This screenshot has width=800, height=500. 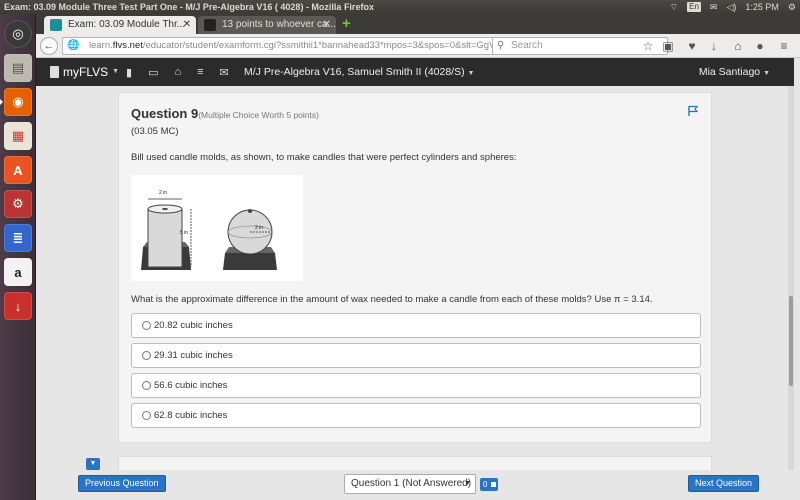 What do you see at coordinates (714, 46) in the screenshot?
I see `downloads-icon: ↓` at bounding box center [714, 46].